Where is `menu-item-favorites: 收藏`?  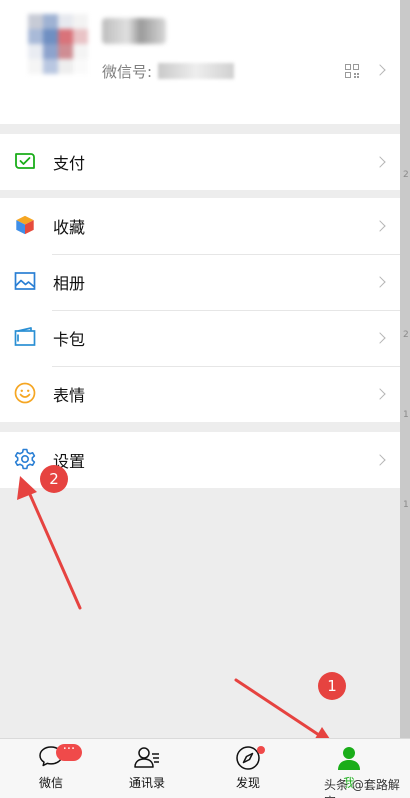
menu-item-favorites: 收藏 is located at coordinates (200, 226).